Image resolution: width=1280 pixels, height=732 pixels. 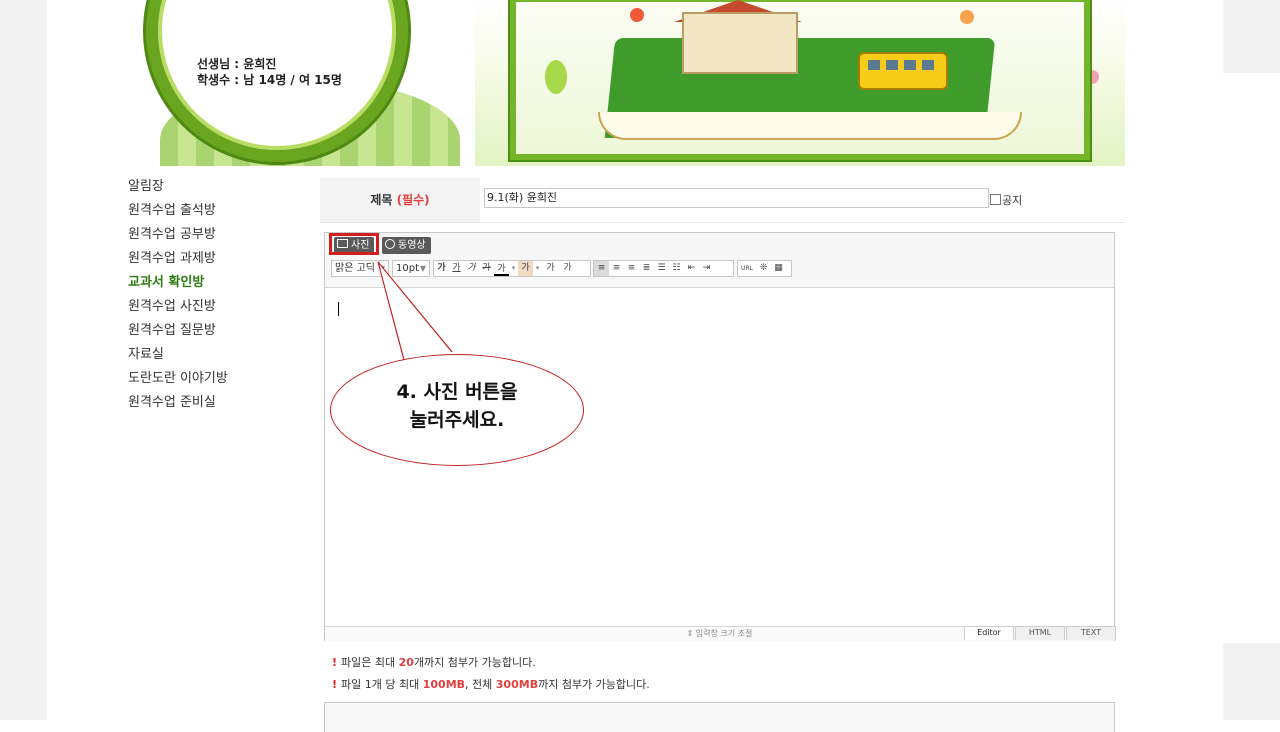 I want to click on info-text: 까지 첨부가 가능합니다., so click(x=594, y=684).